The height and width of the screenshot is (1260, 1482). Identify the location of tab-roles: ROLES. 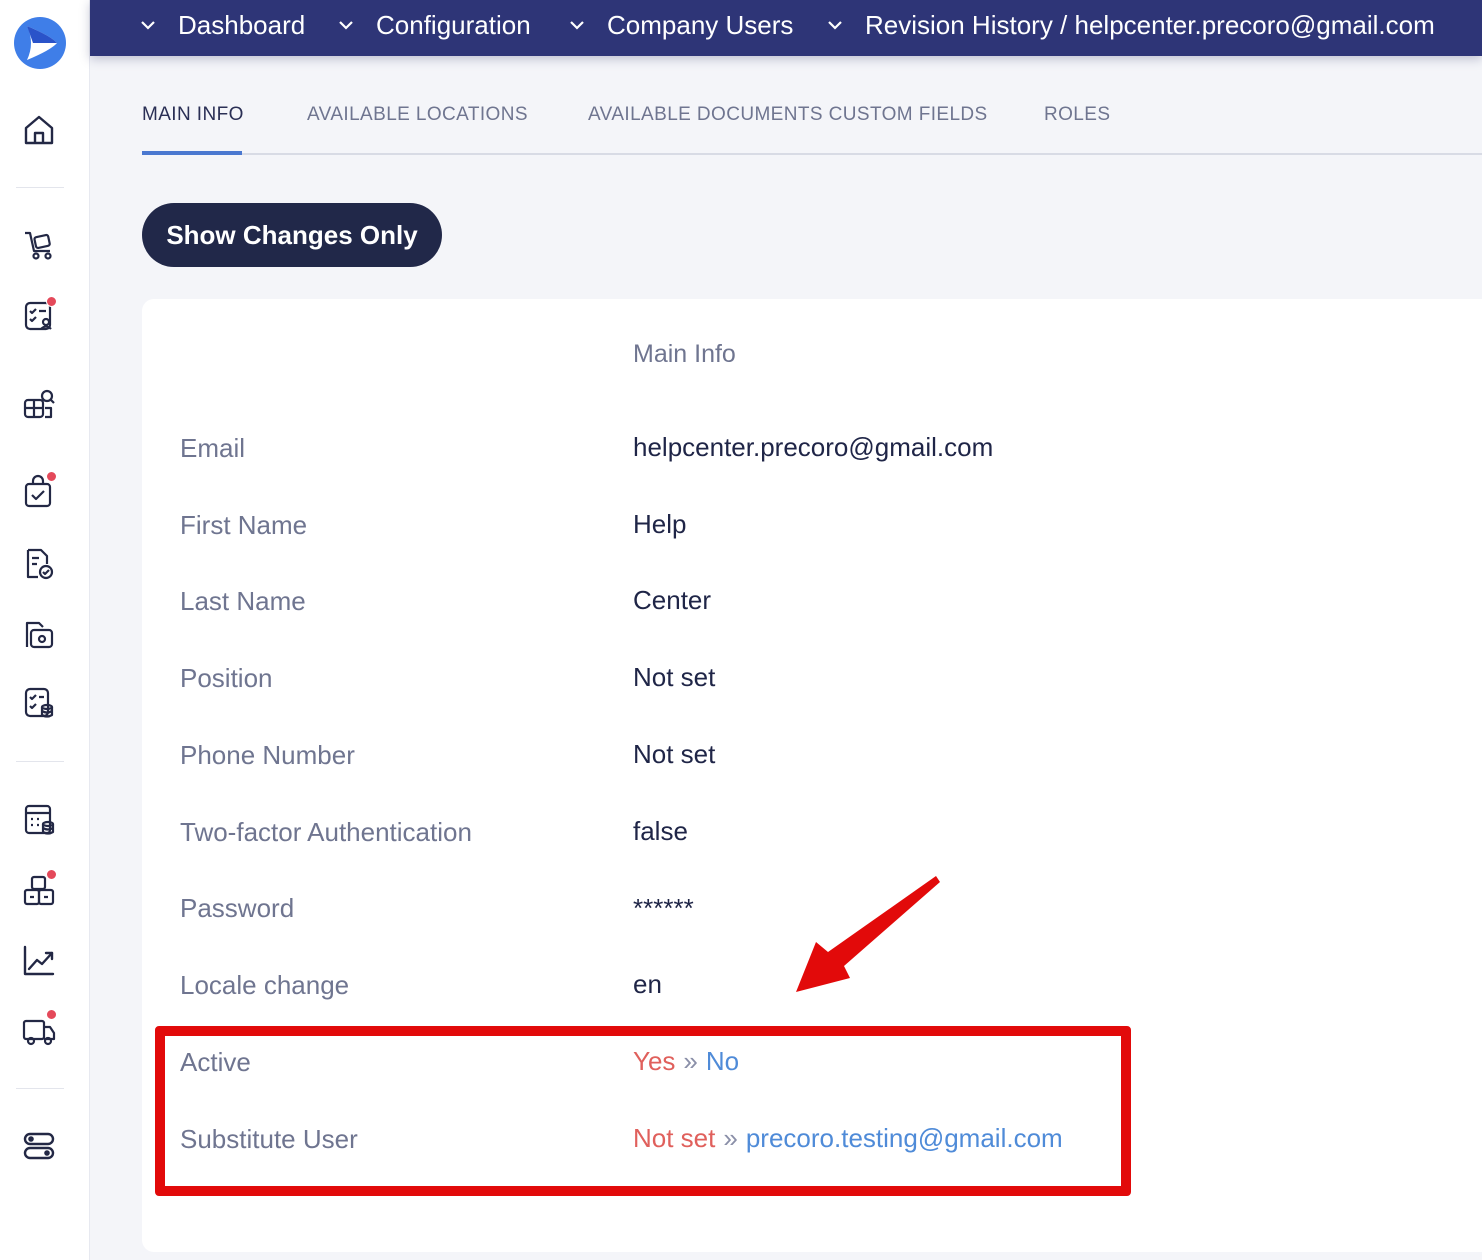
(1077, 115).